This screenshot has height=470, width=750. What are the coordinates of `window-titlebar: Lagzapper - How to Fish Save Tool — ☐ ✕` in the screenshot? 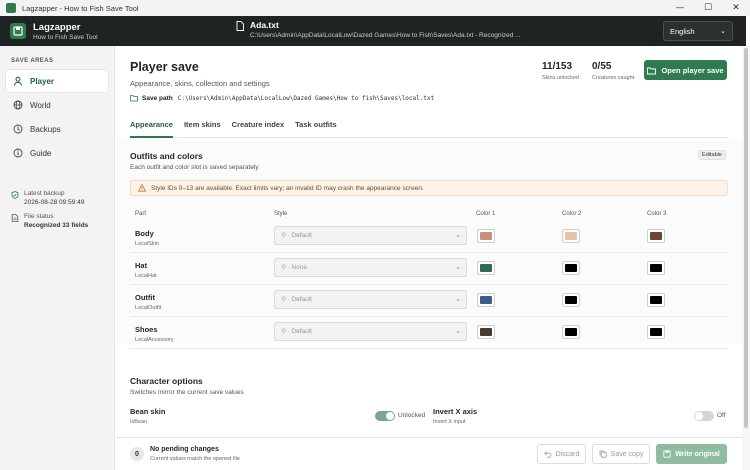 It's located at (375, 8).